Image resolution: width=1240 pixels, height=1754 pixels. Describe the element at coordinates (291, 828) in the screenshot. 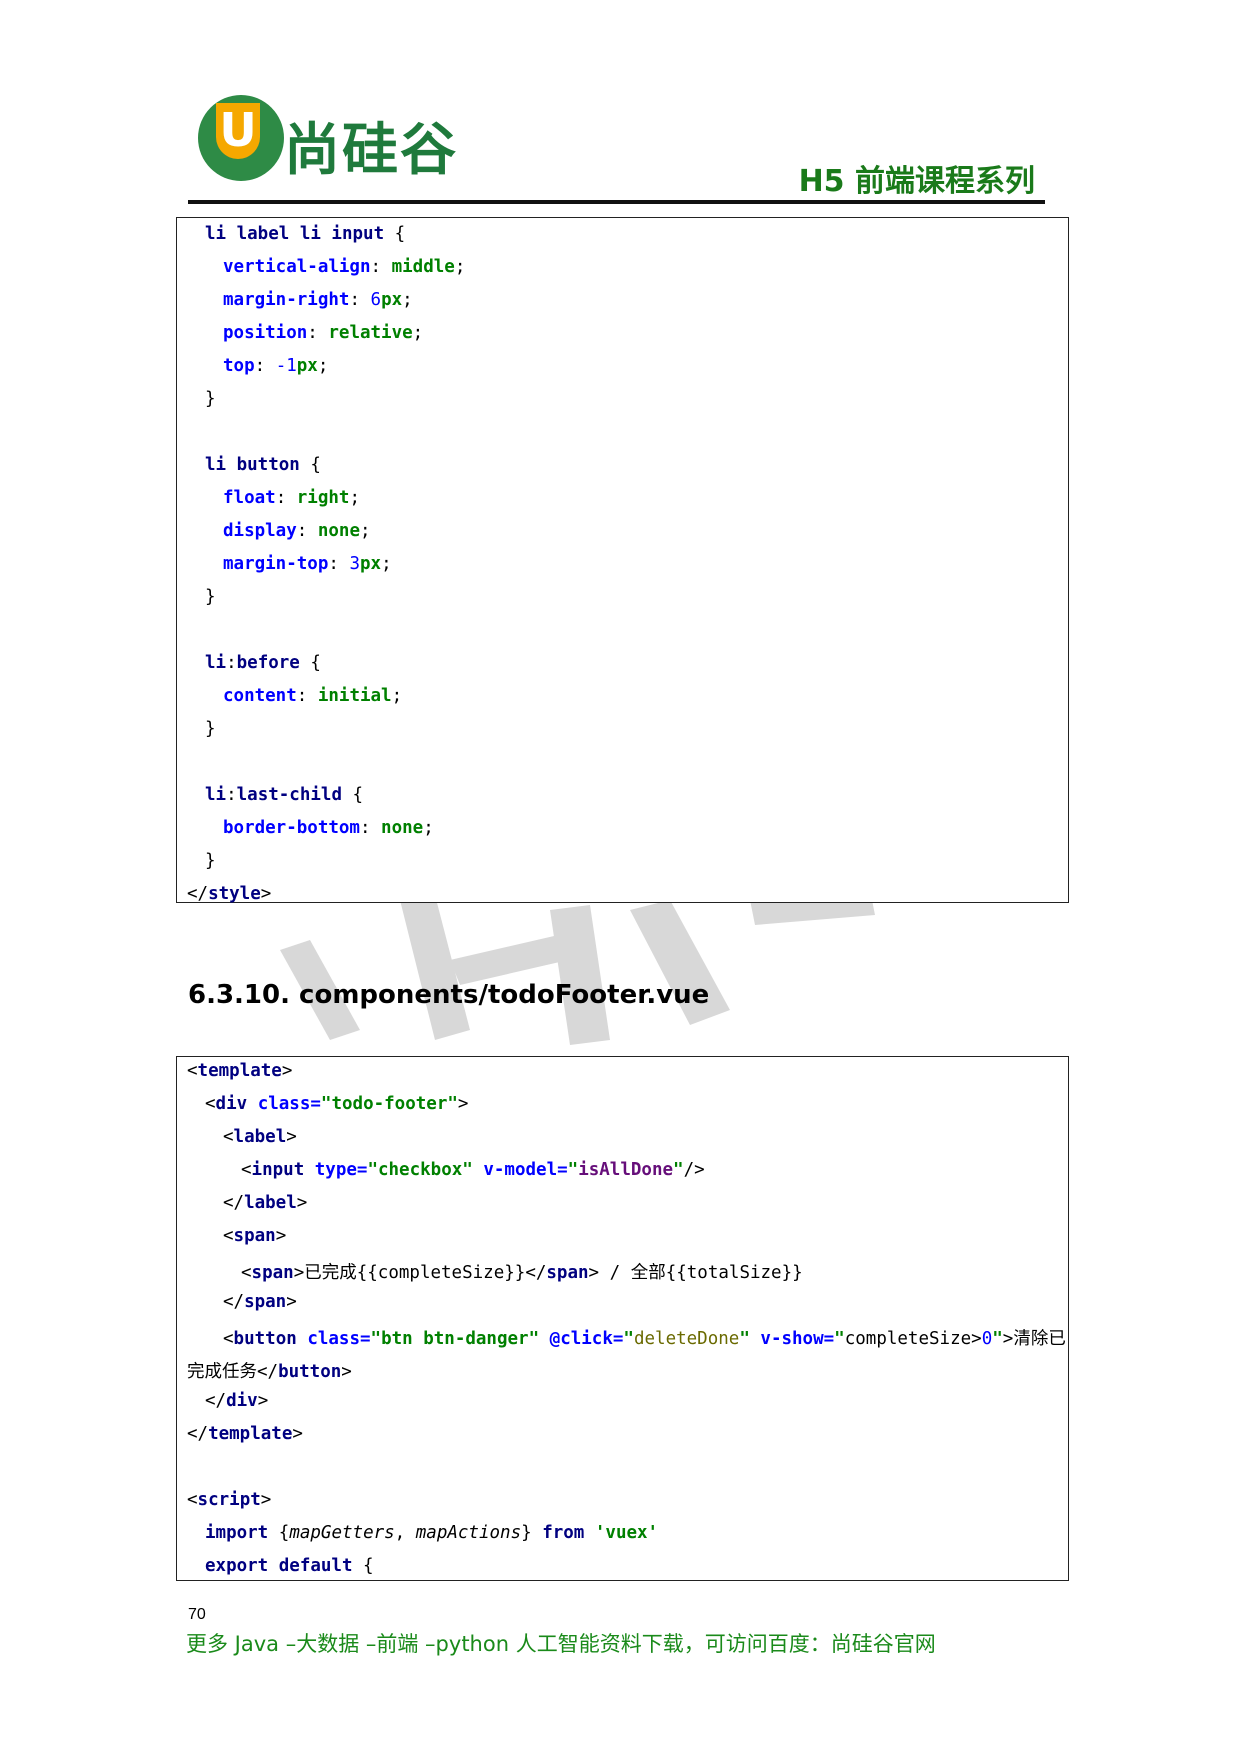

I see `code-token: border-bottom` at that location.